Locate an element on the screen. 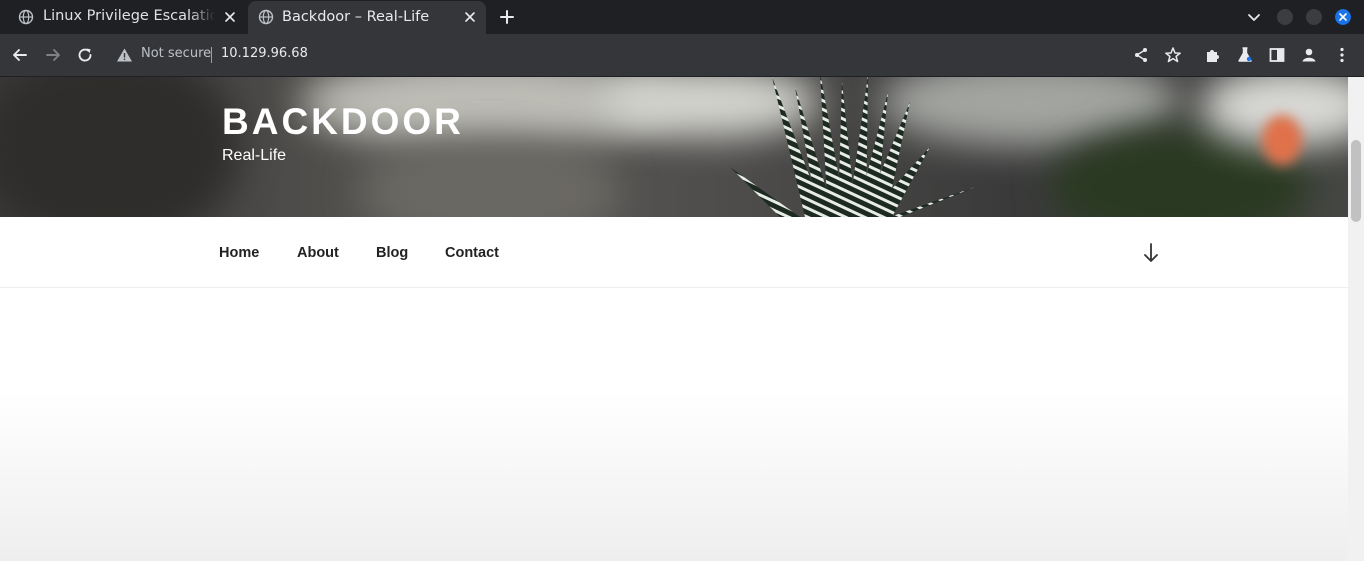 The image size is (1364, 561). tab-backdoor-real-life: Backdoor – Real-Life is located at coordinates (367, 17).